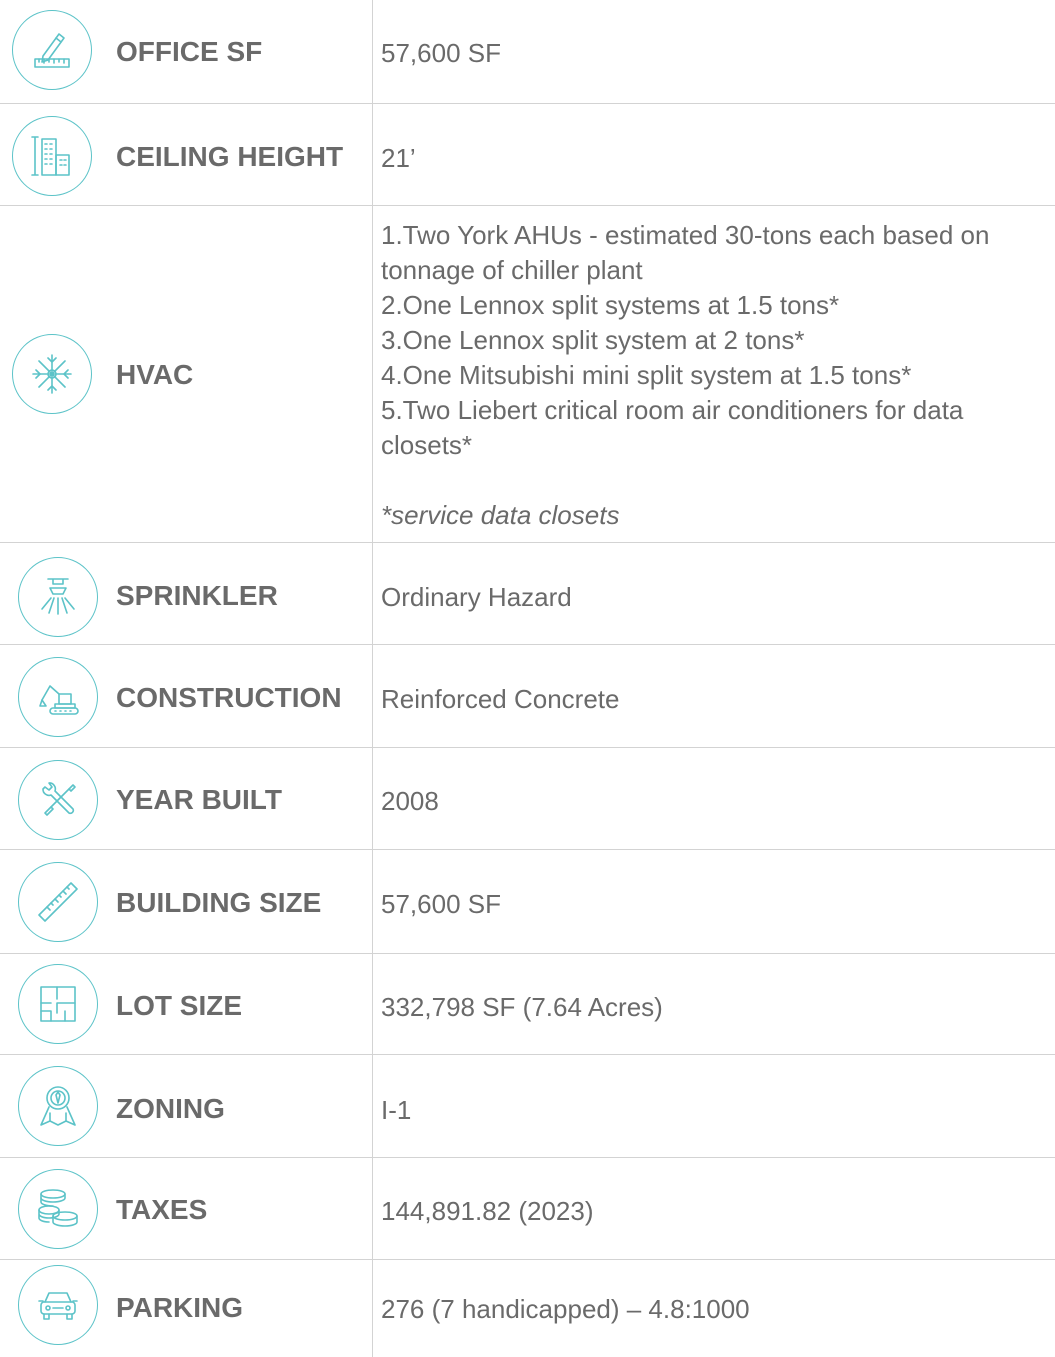 This screenshot has height=1357, width=1055. Describe the element at coordinates (58, 597) in the screenshot. I see `sprinkler-icon` at that location.